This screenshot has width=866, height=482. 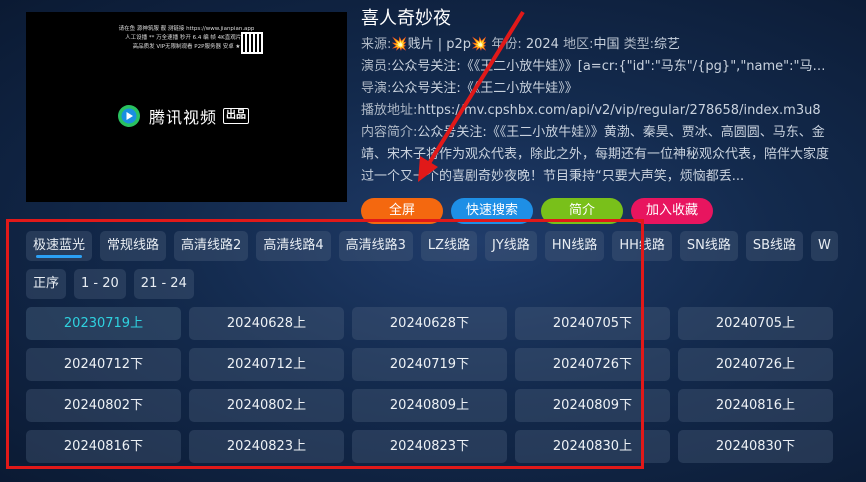 I want to click on annotation-arrow-icon, so click(x=471, y=96).